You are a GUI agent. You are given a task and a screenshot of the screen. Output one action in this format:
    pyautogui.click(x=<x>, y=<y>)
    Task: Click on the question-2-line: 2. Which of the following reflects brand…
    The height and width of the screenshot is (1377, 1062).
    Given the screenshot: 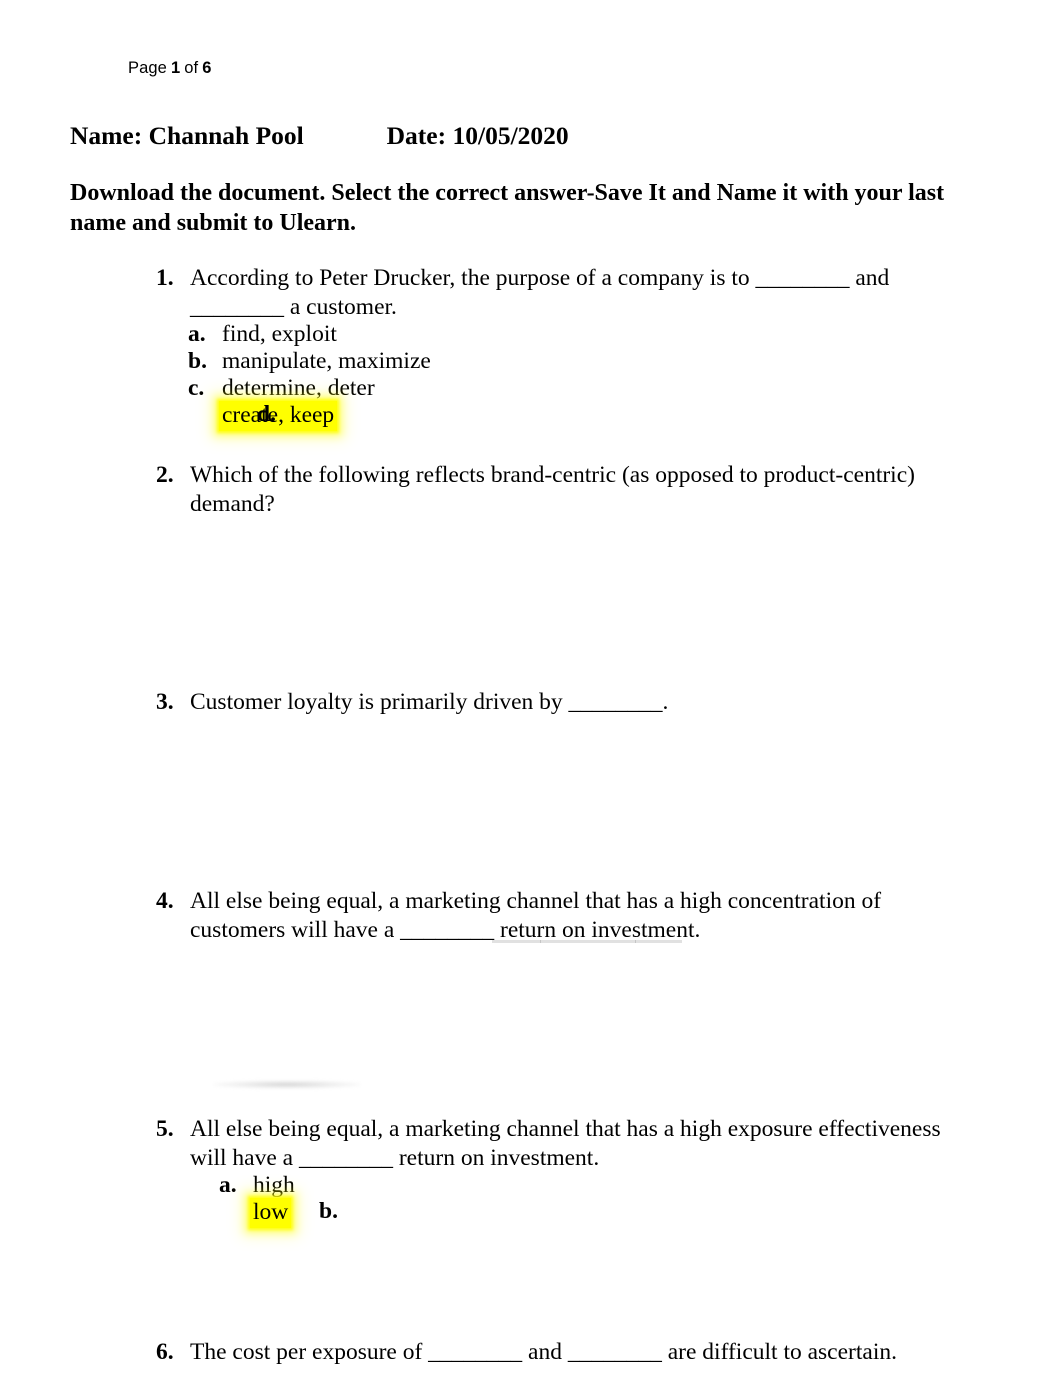 What is the action you would take?
    pyautogui.click(x=550, y=489)
    